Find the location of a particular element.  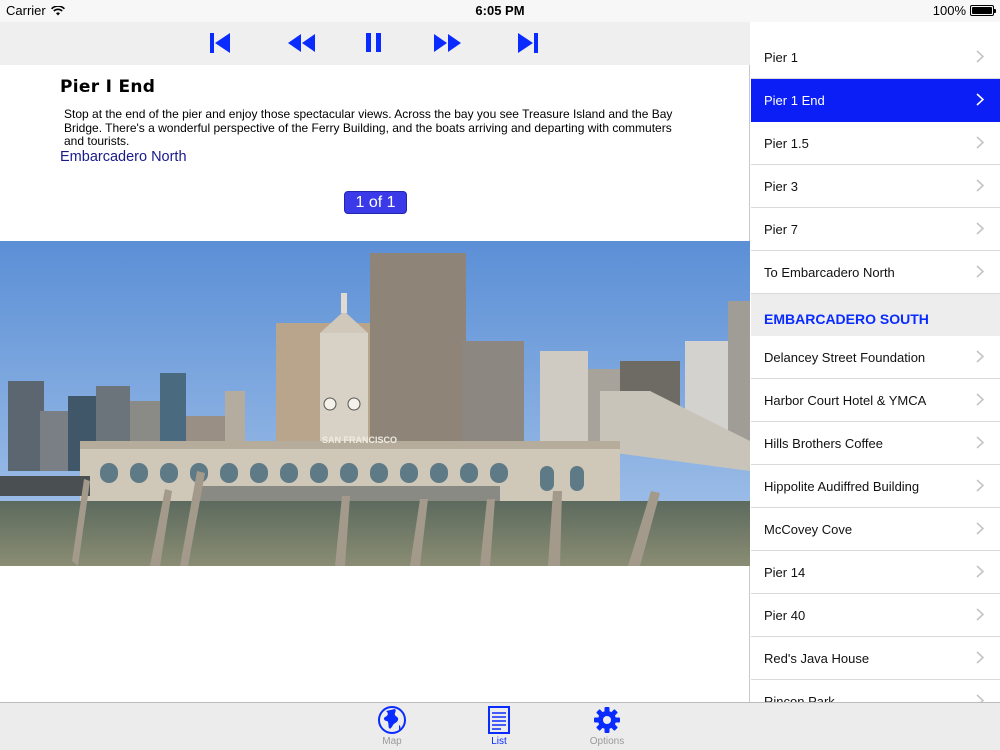

list-item: McCovey Cove is located at coordinates (875, 529).